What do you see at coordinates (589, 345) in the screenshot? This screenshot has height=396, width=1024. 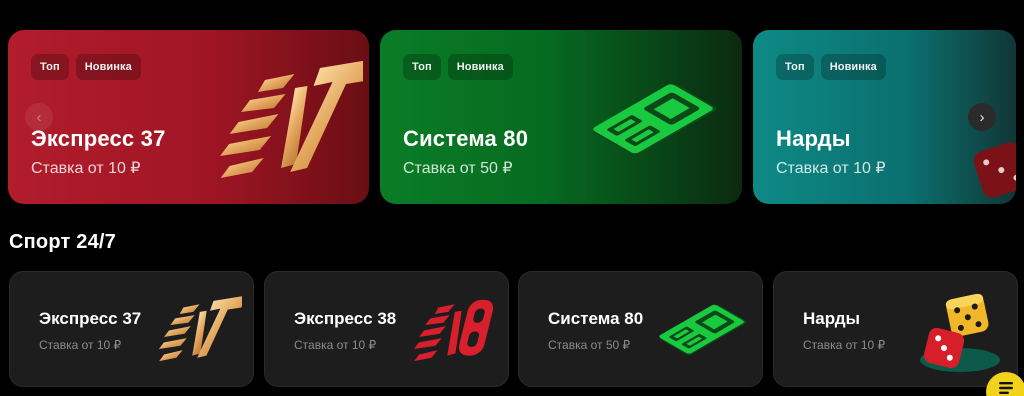 I see `card-subtitle: Ставка от 50 ₽` at bounding box center [589, 345].